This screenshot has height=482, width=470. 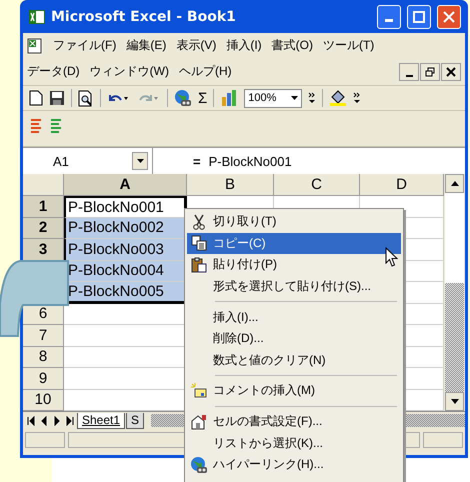 I want to click on menu-item: 表示(V), so click(x=196, y=45).